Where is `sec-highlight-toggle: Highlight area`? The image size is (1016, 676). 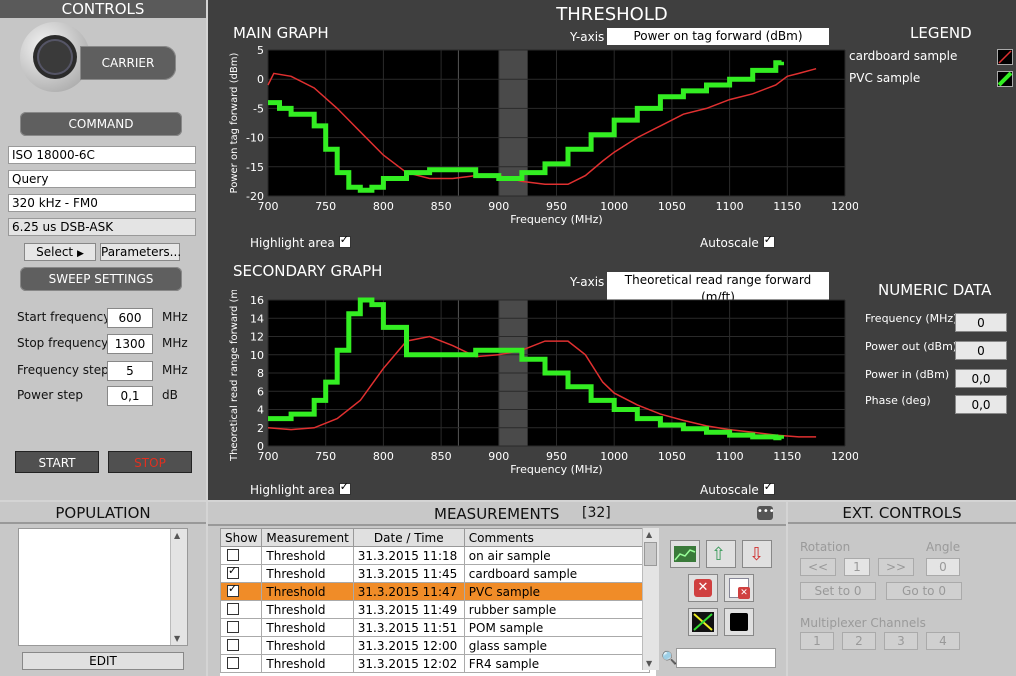 sec-highlight-toggle: Highlight area is located at coordinates (300, 488).